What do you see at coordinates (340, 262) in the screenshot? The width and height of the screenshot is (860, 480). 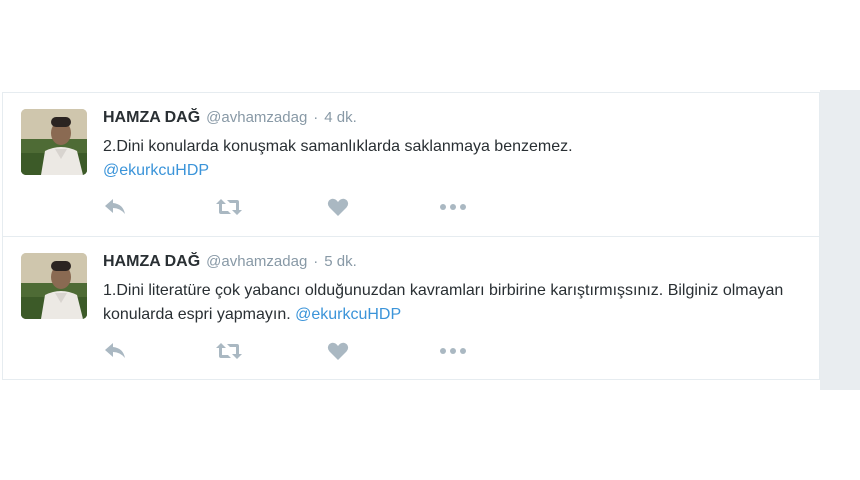 I see `tweet-timestamp: 5 dk.` at bounding box center [340, 262].